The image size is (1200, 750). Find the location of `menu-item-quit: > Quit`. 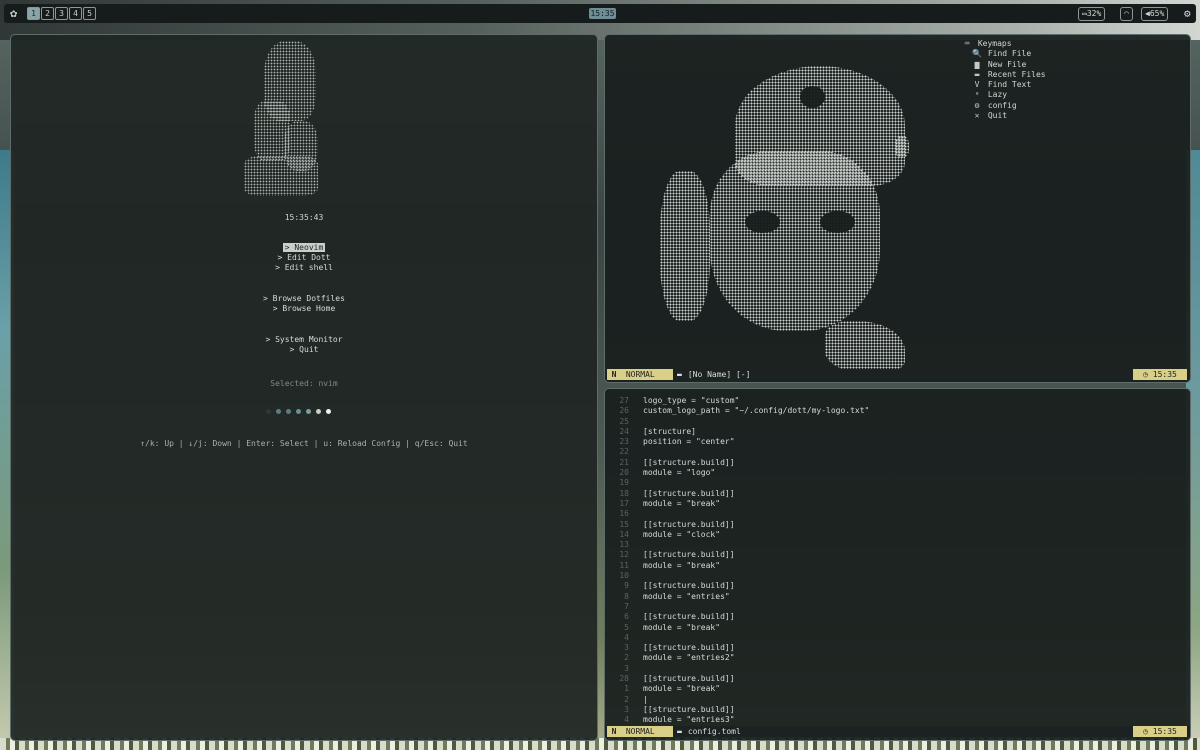

menu-item-quit: > Quit is located at coordinates (304, 350).